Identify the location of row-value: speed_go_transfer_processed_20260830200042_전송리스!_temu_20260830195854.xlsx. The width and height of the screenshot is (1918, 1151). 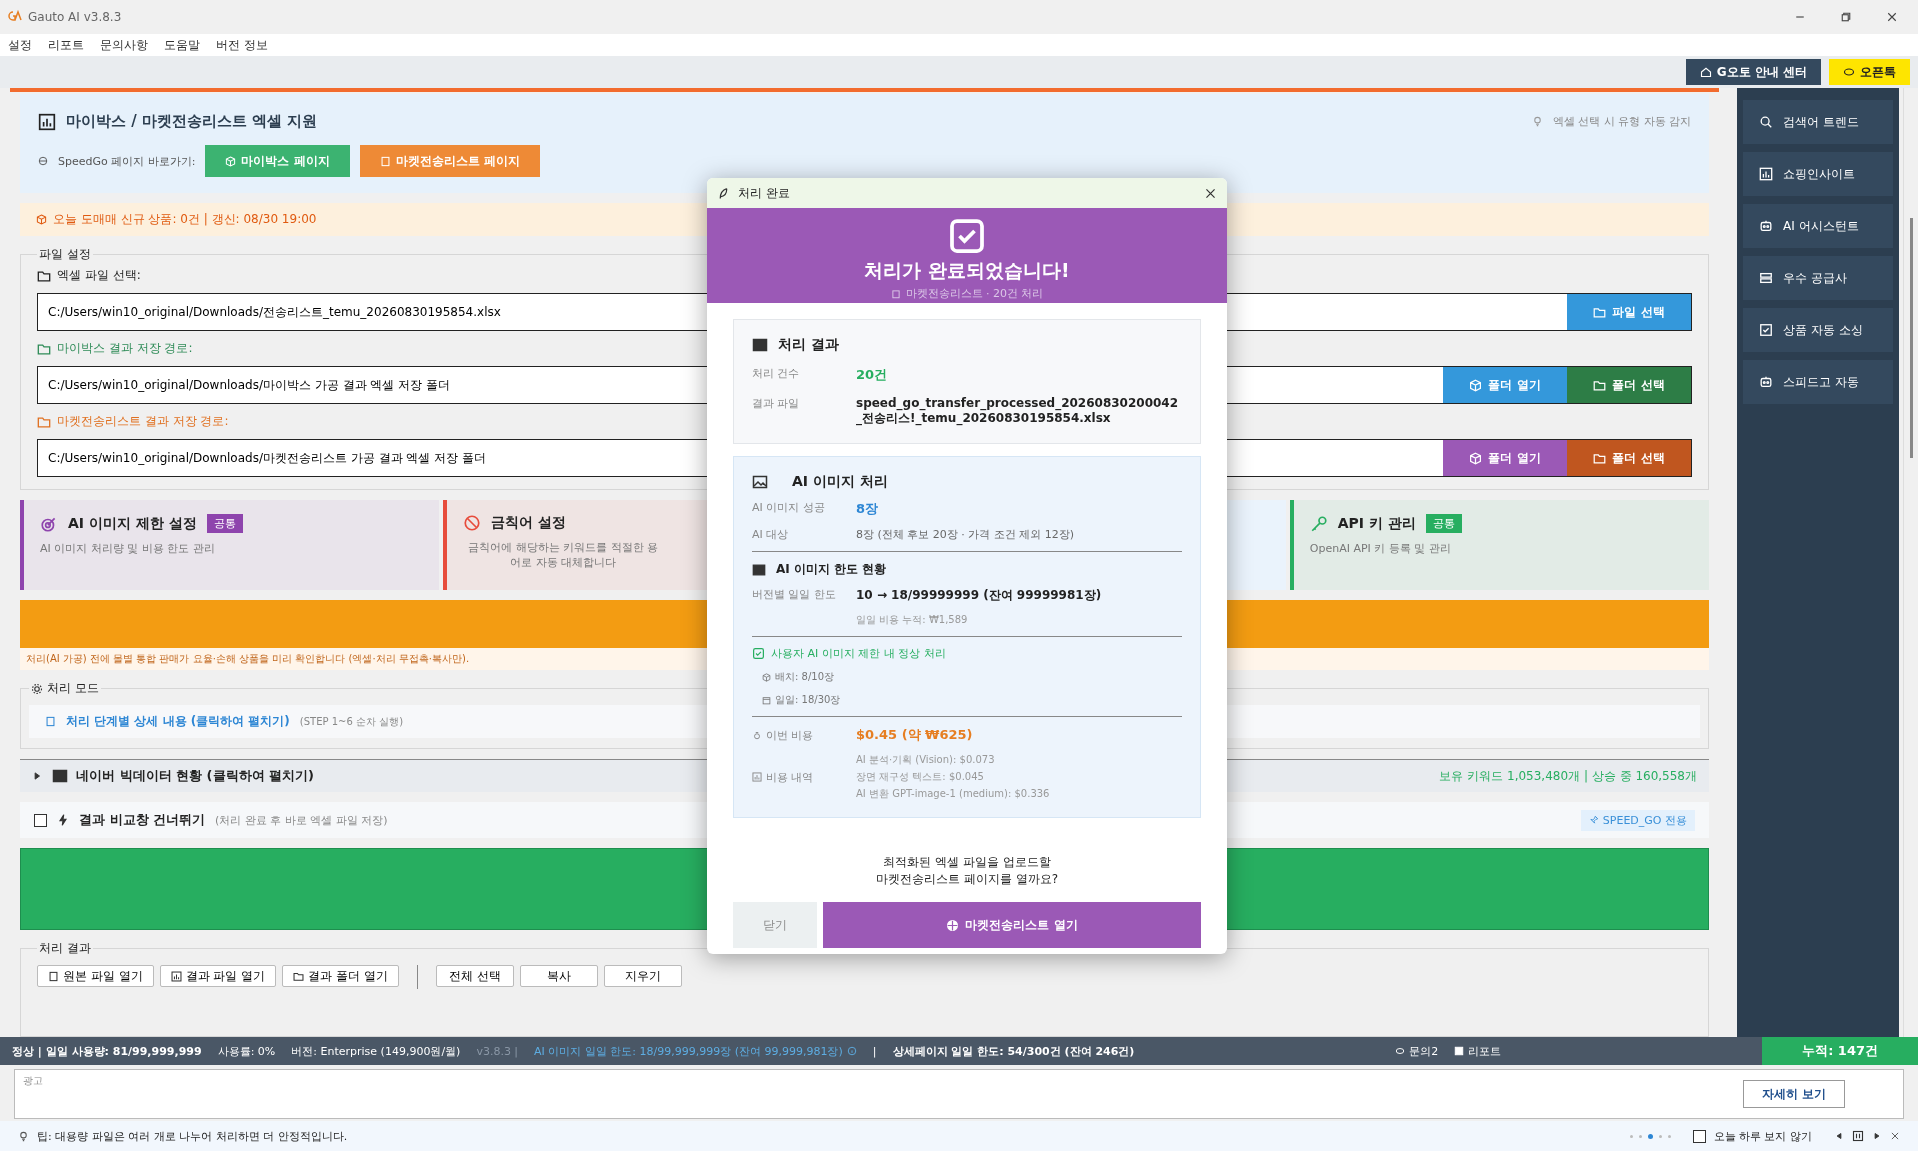
(1018, 411).